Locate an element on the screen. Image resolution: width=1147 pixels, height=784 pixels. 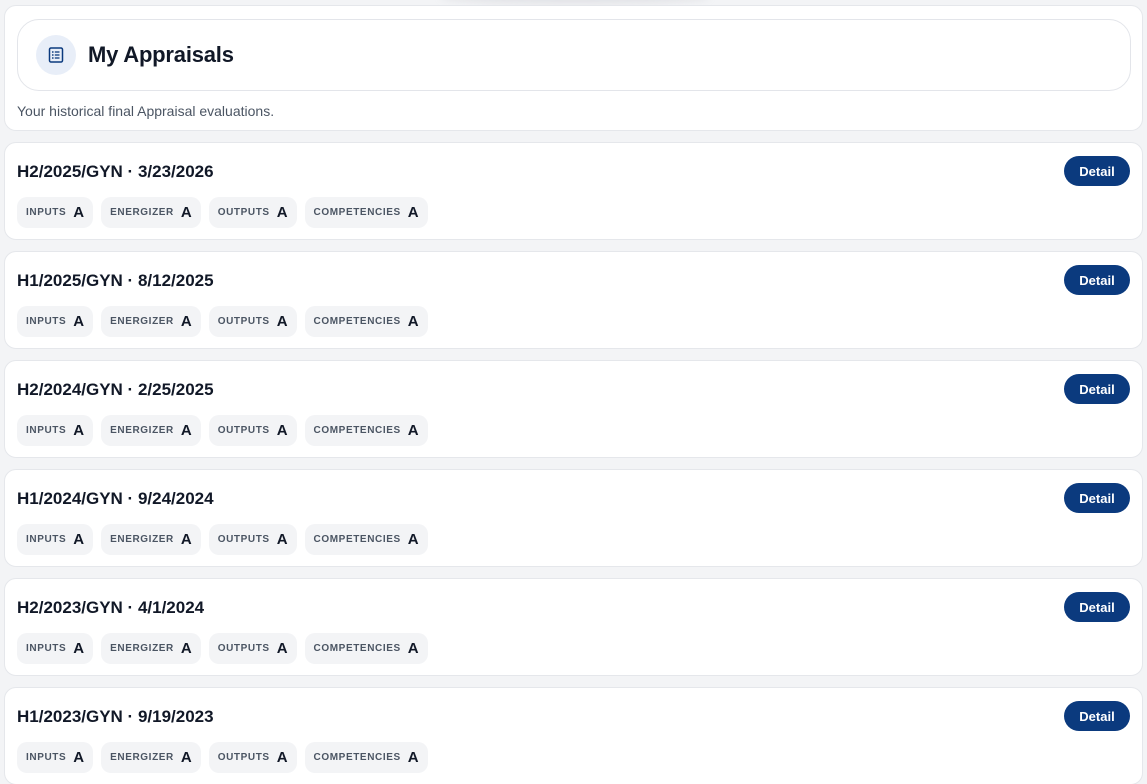
document-list-icon is located at coordinates (56, 55).